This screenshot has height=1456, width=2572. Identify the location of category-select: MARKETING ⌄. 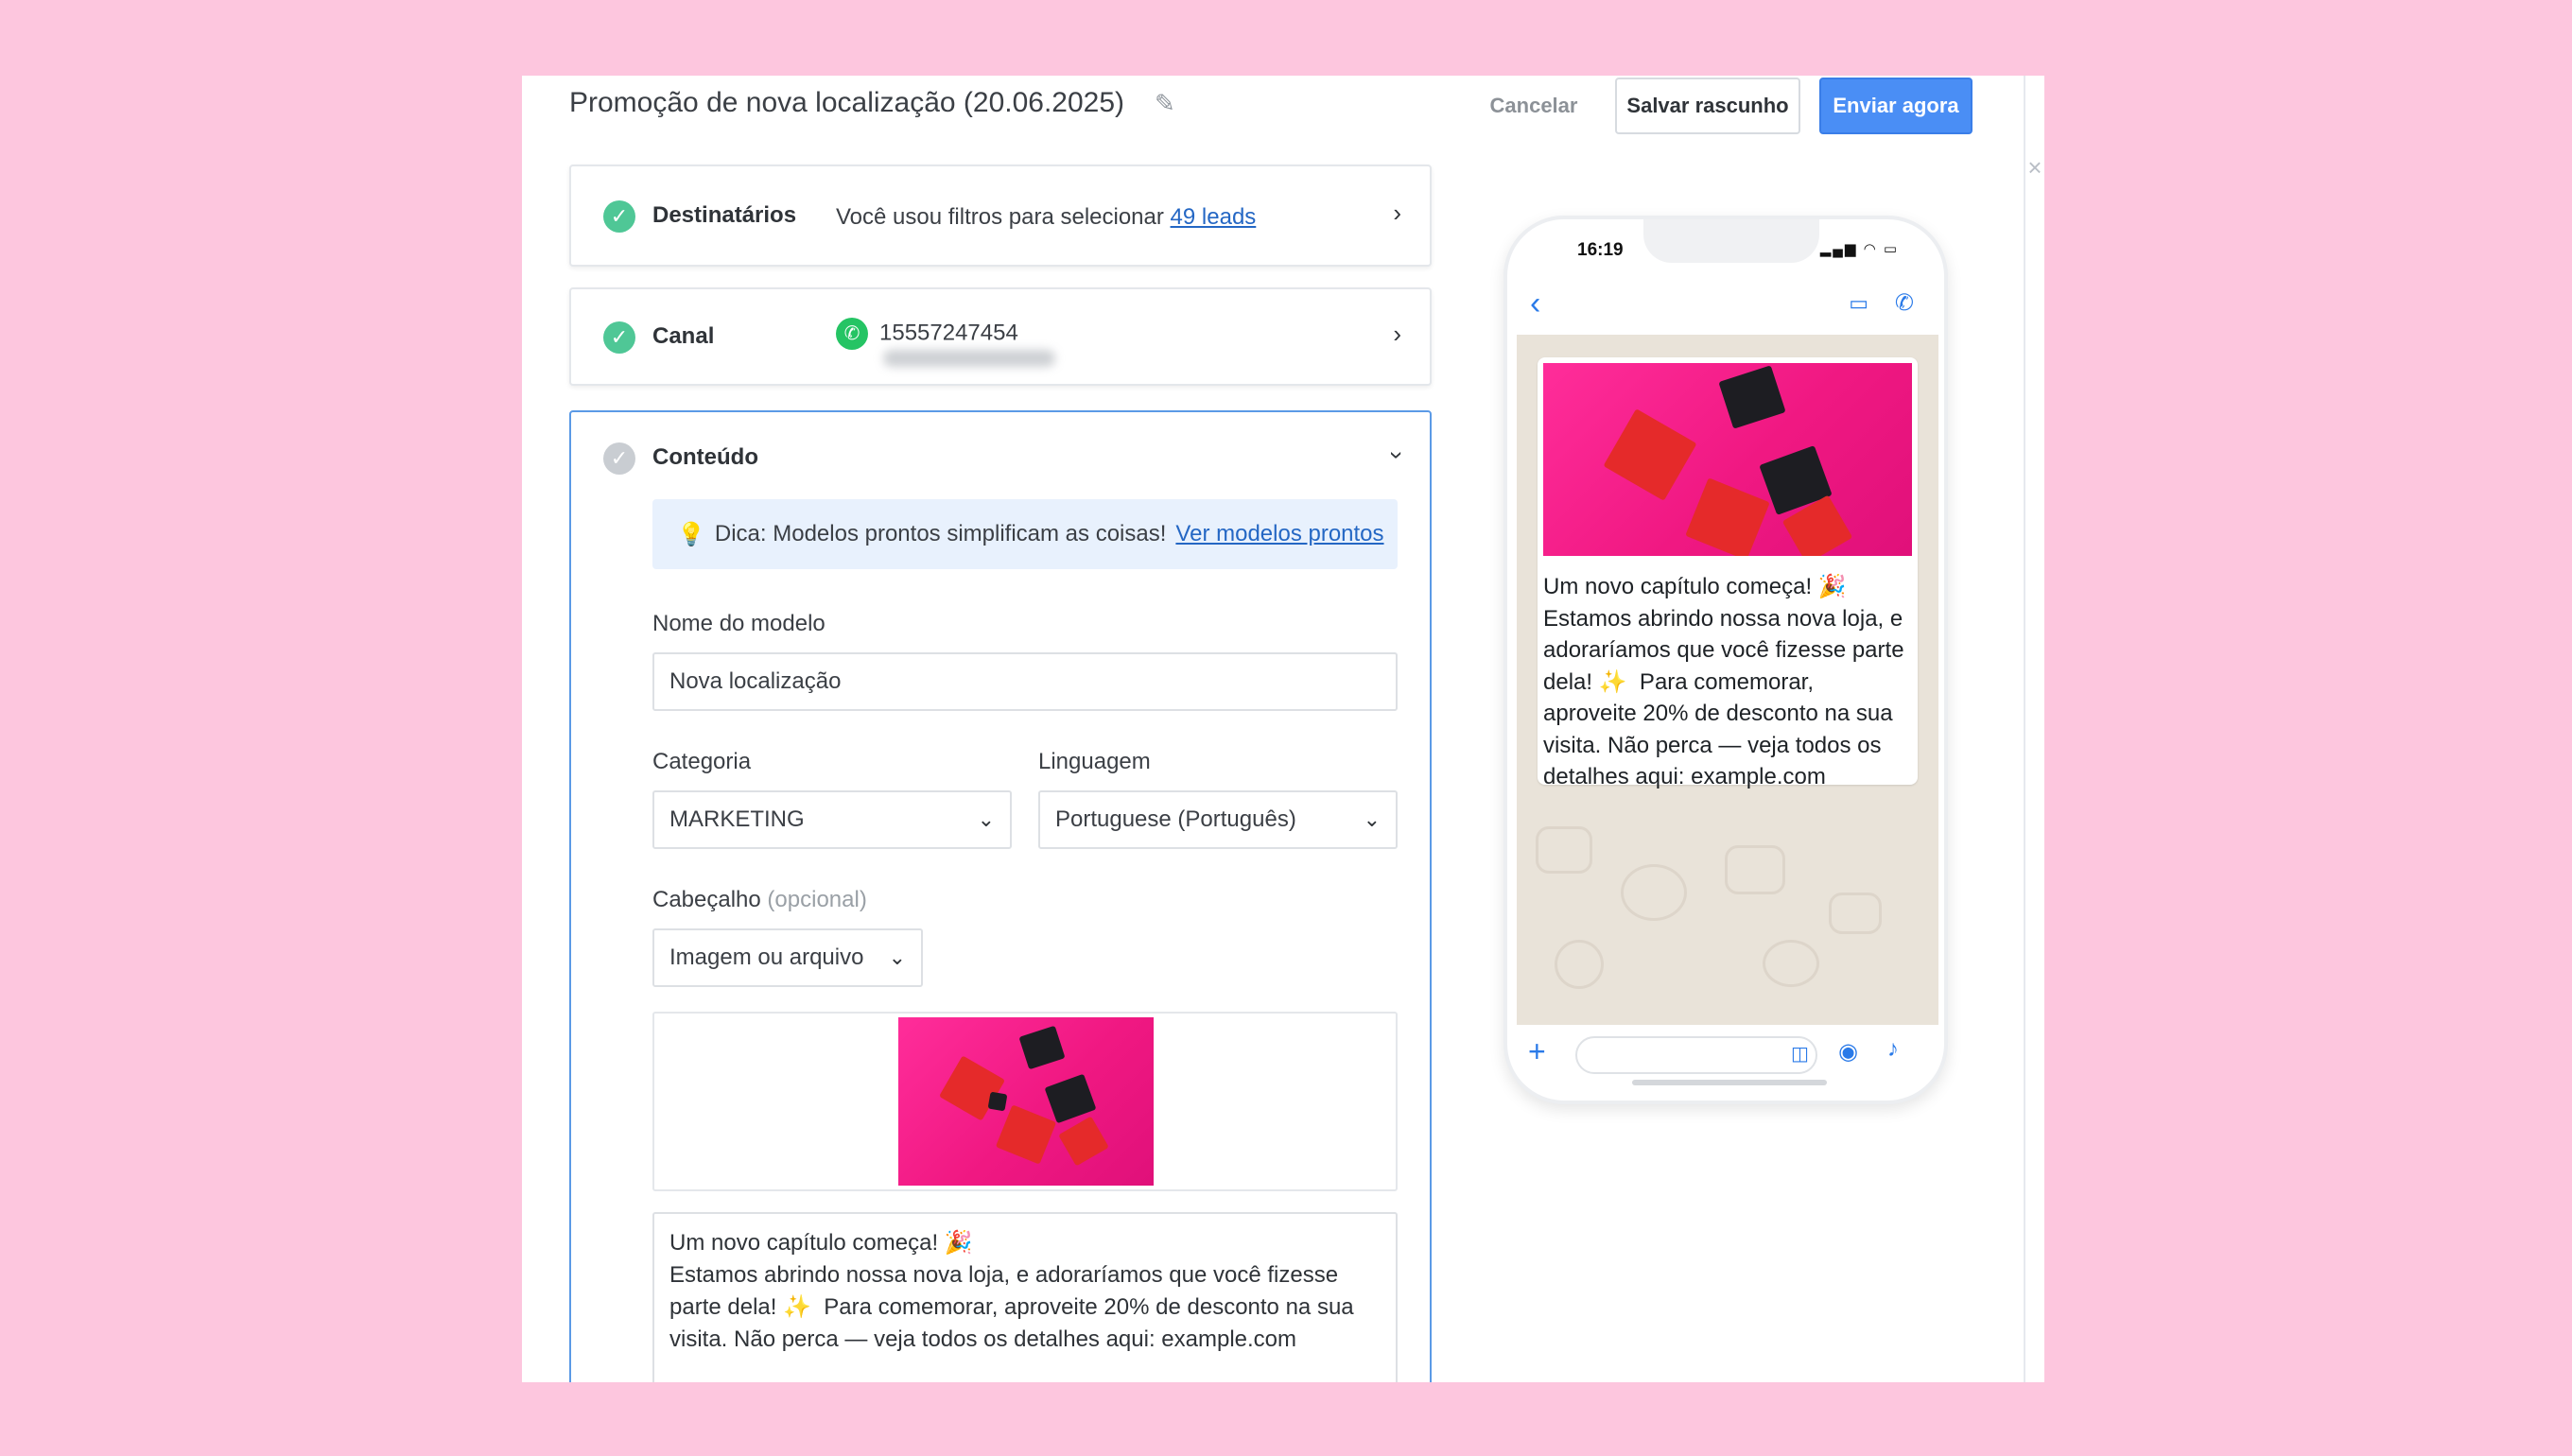
(832, 819).